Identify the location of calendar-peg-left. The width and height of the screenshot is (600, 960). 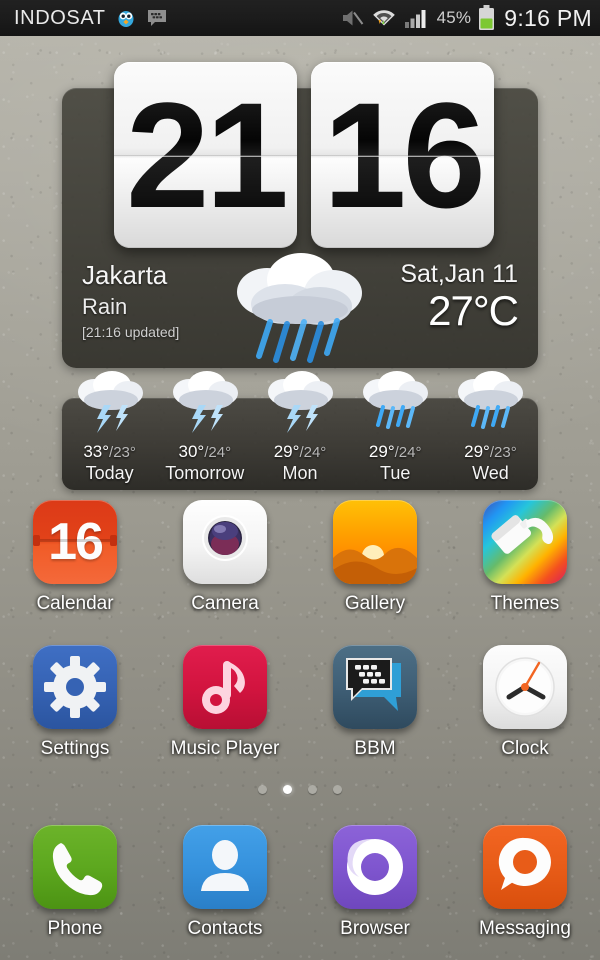
(36, 541).